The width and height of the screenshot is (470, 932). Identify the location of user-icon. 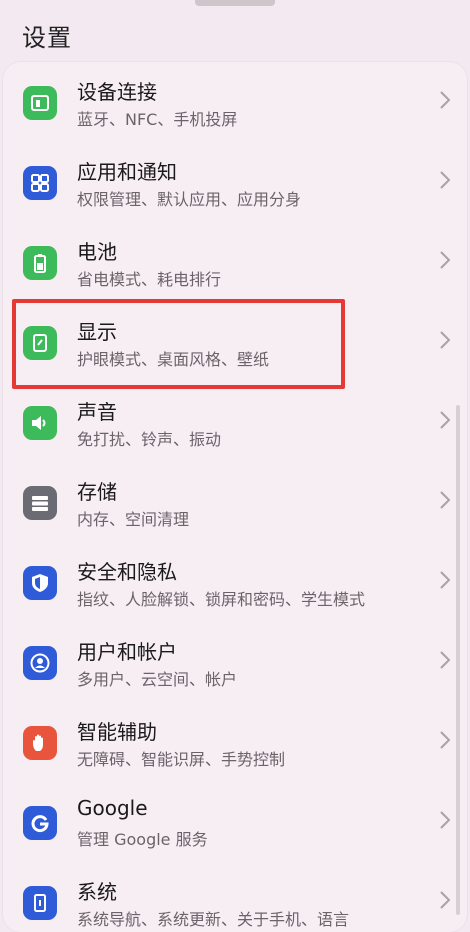
(40, 663).